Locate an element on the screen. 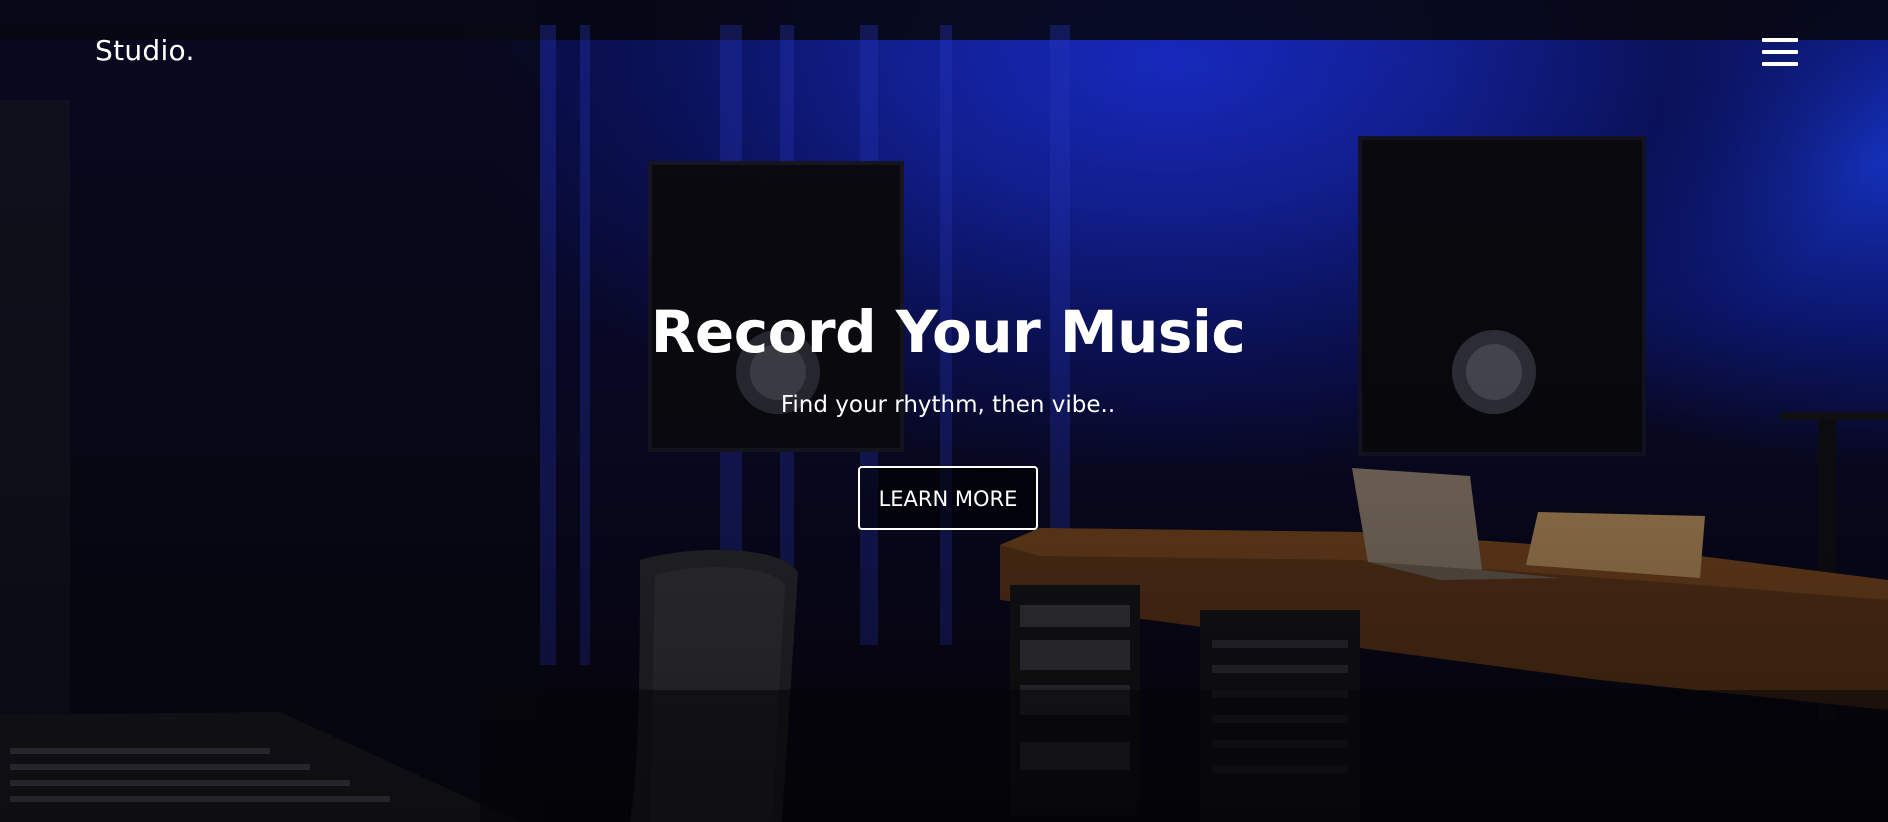 The height and width of the screenshot is (822, 1888). hero-title: Record Your Music is located at coordinates (948, 332).